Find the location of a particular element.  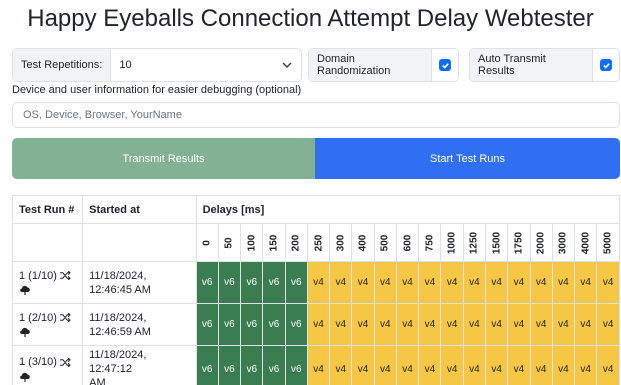

repetitions-group: Test Repetitions: 10 is located at coordinates (157, 65).